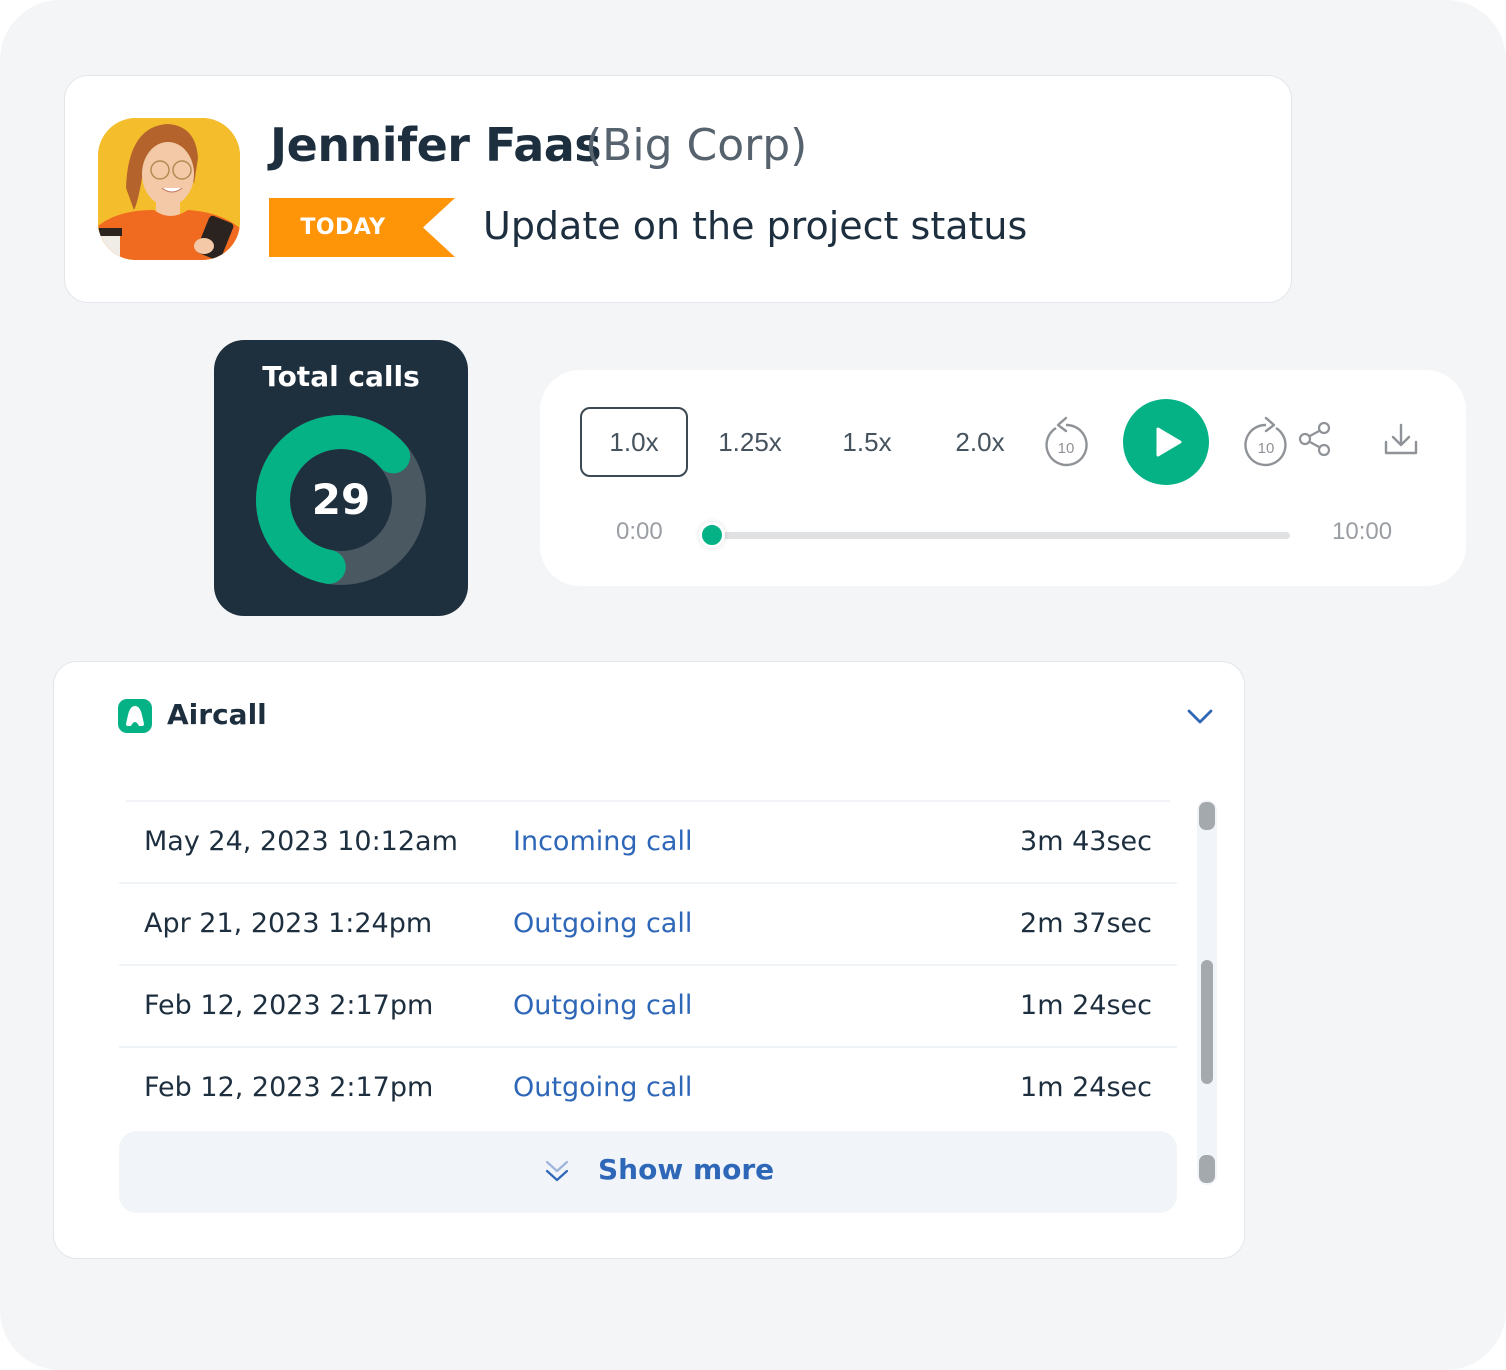 The width and height of the screenshot is (1506, 1370). What do you see at coordinates (1003, 478) in the screenshot?
I see `audio-player: 1.0x 1.25x 1.5x 2.0x 10 10 0:00 10:00` at bounding box center [1003, 478].